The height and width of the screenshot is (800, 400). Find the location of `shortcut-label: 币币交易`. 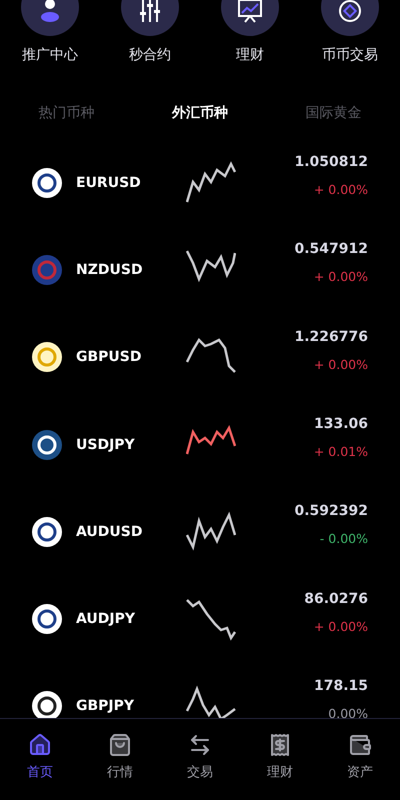

shortcut-label: 币币交易 is located at coordinates (350, 55).